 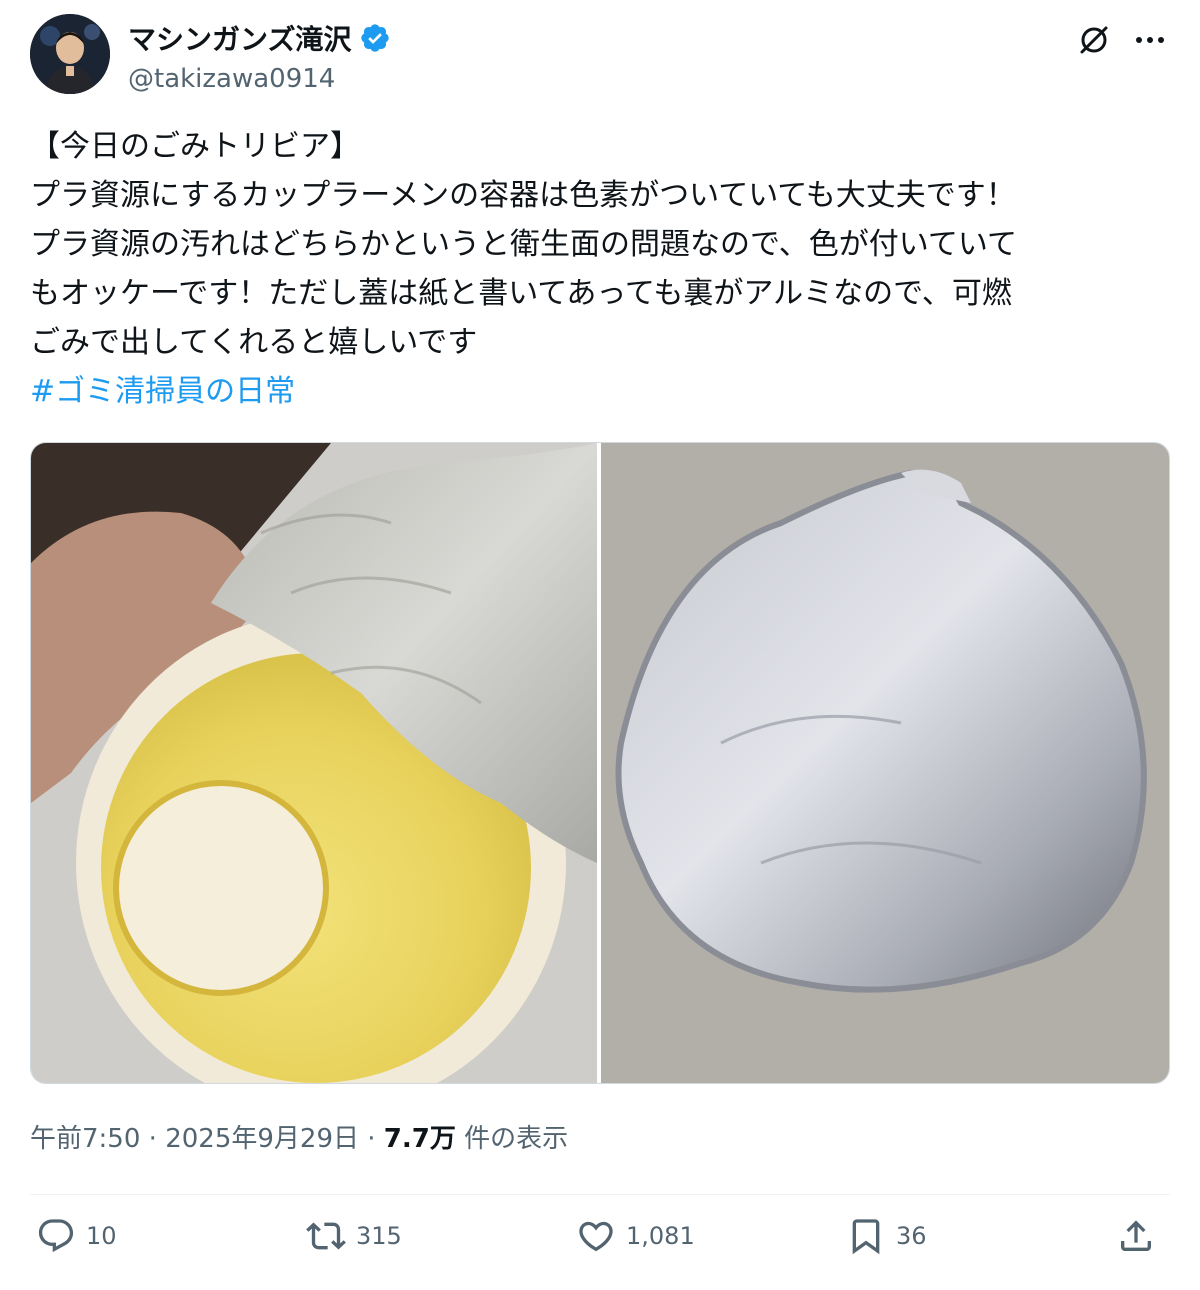 What do you see at coordinates (596, 1236) in the screenshot?
I see `heart-icon` at bounding box center [596, 1236].